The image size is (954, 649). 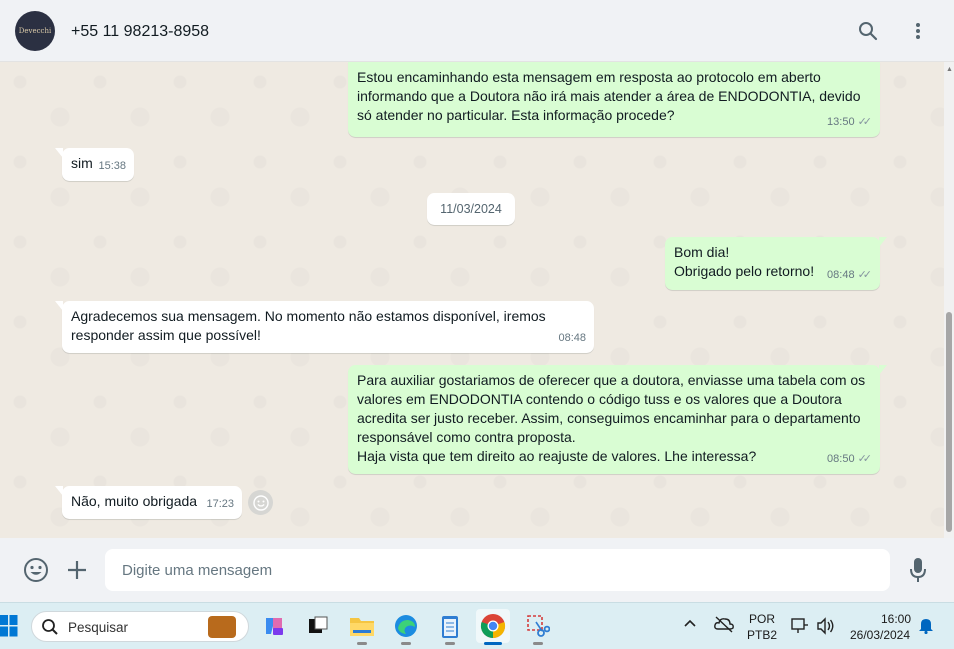 I want to click on message-meta: 17:23, so click(x=220, y=504).